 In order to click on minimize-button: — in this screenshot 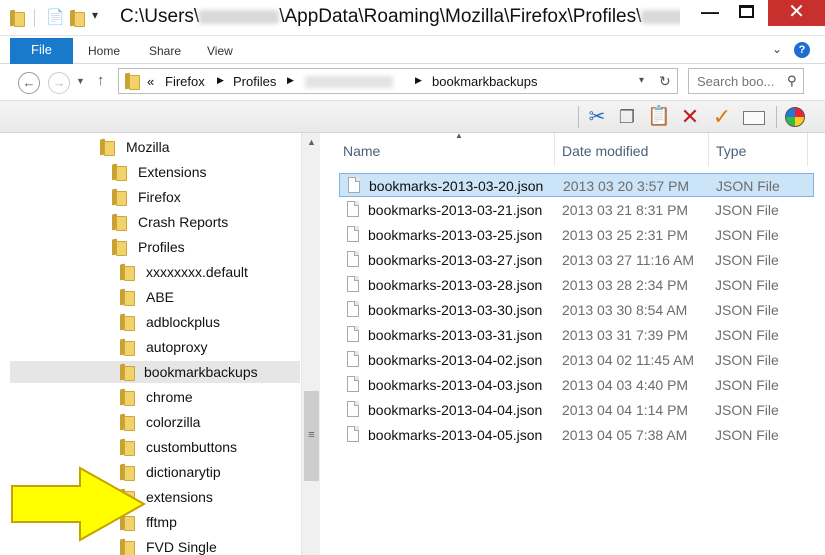, I will do `click(710, 13)`.